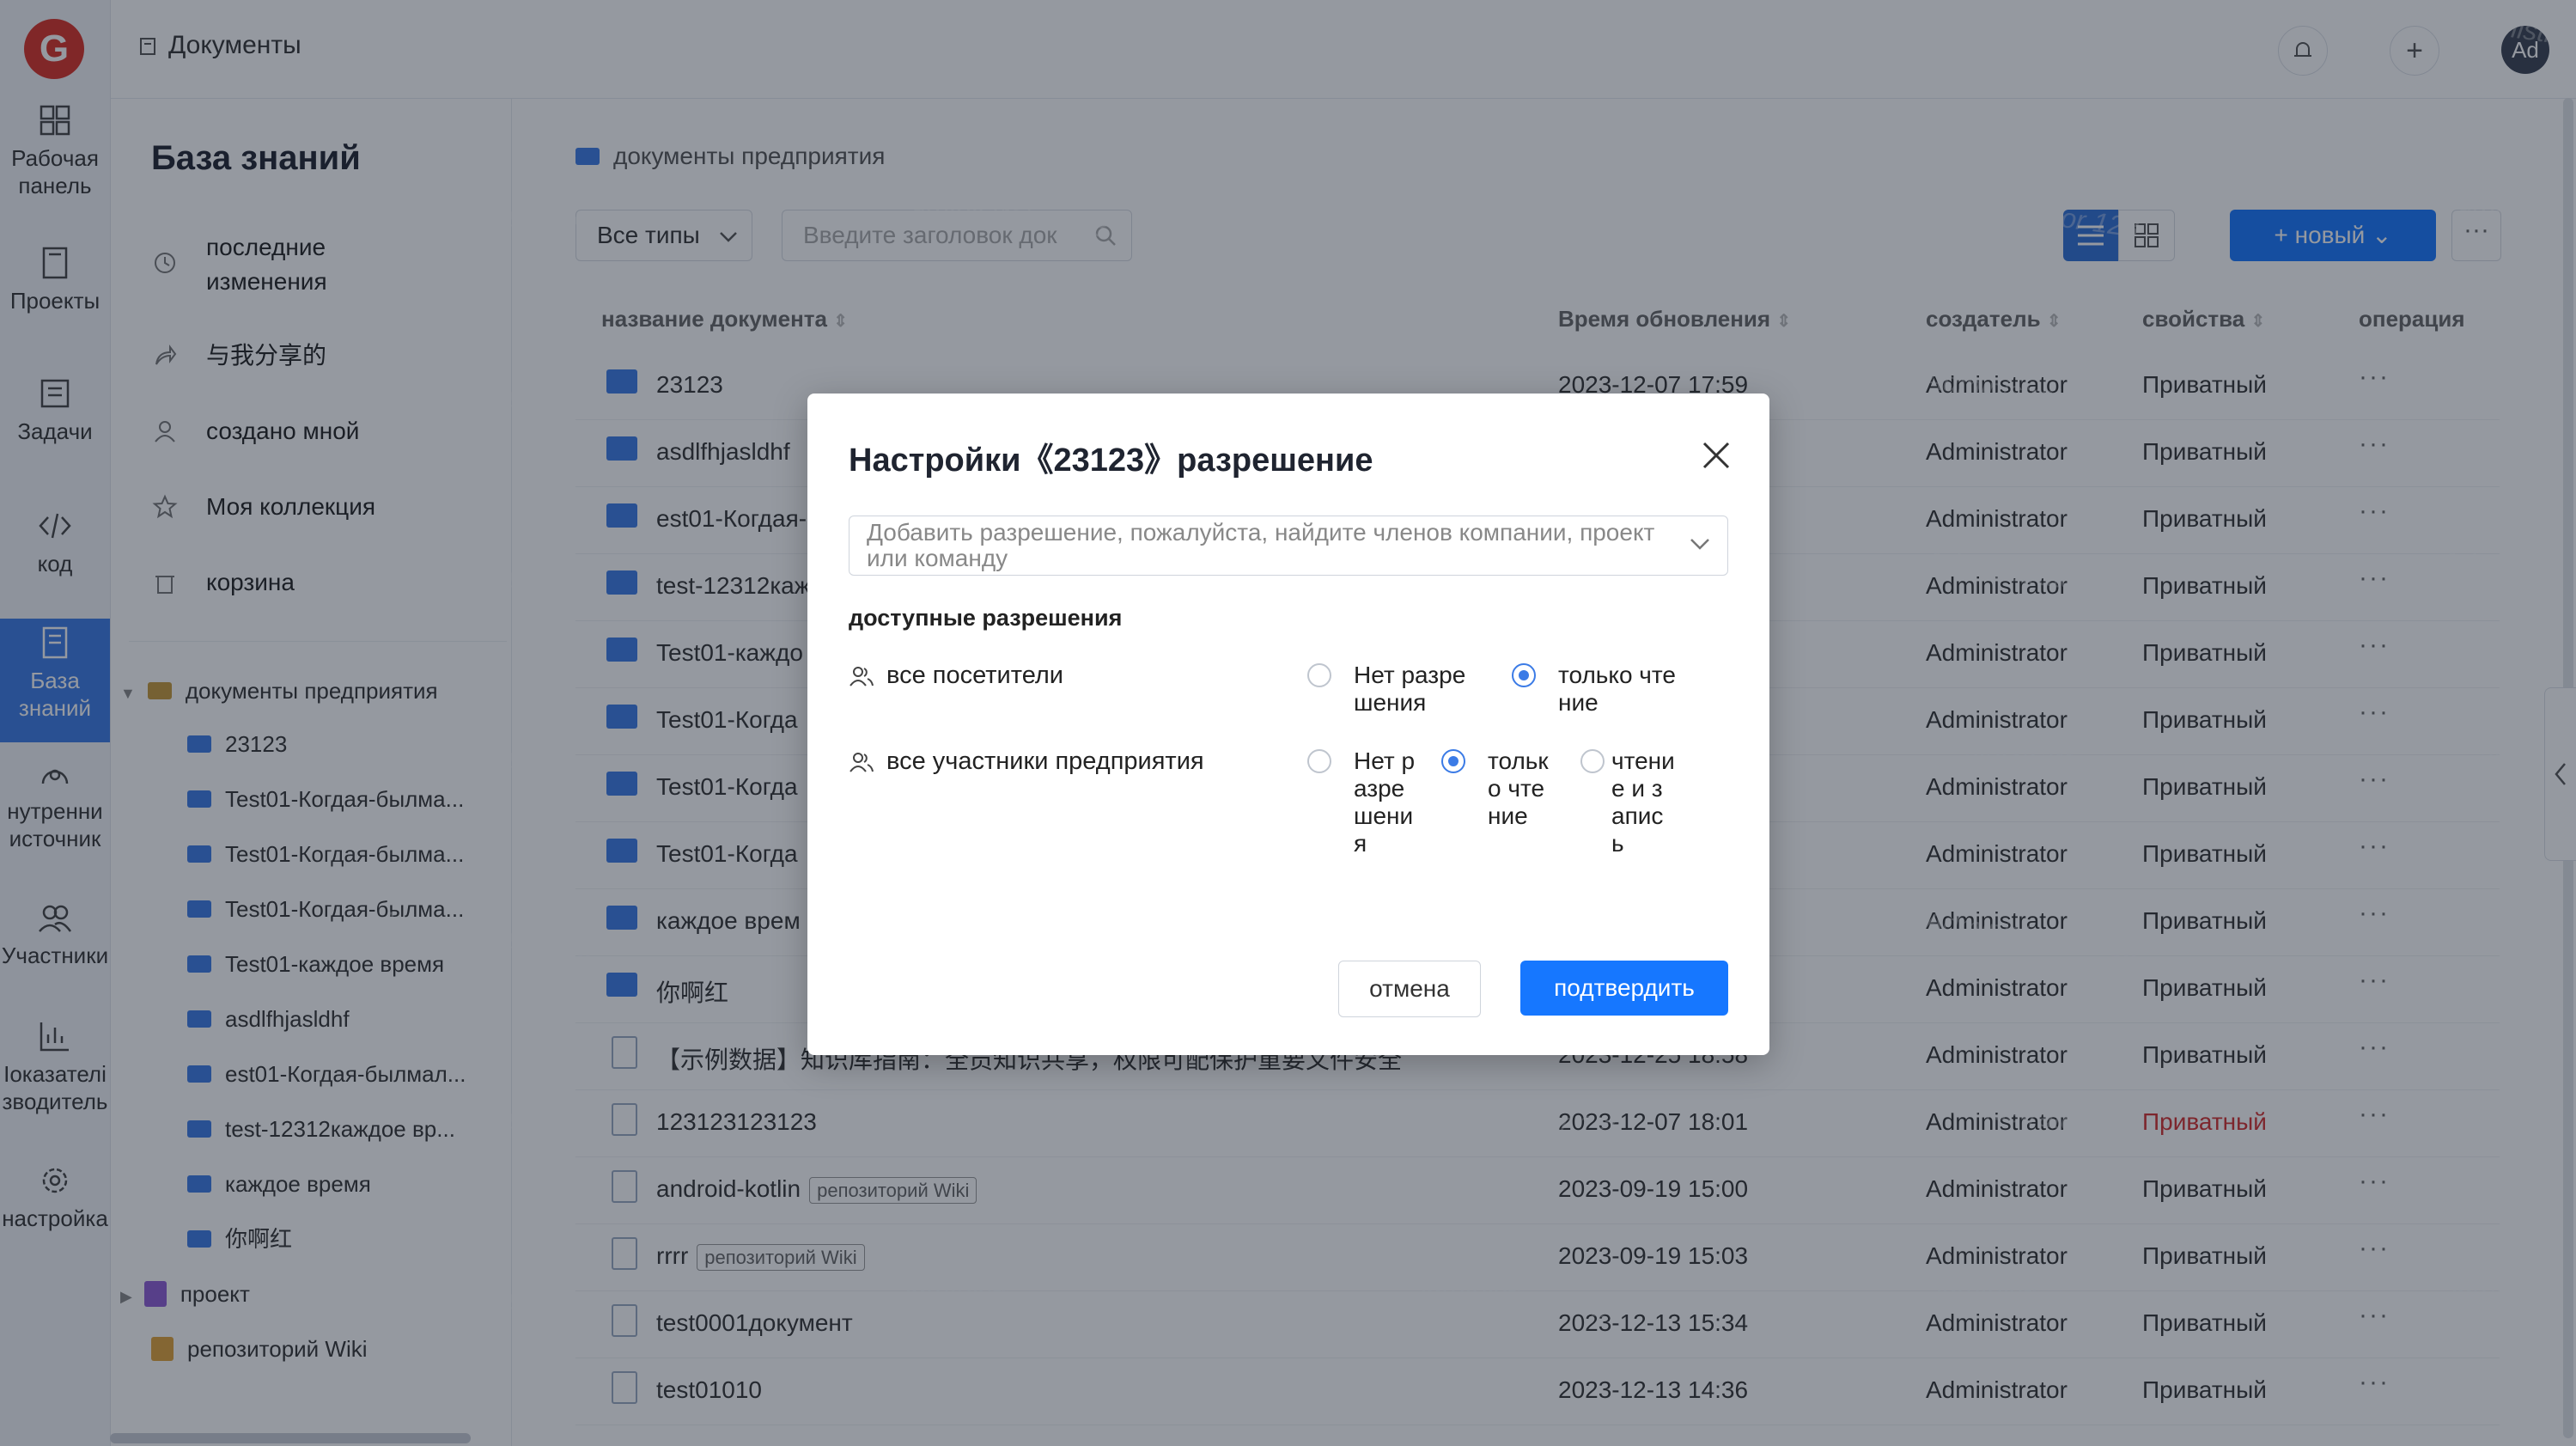 This screenshot has width=2576, height=1446. What do you see at coordinates (1409, 989) in the screenshot?
I see `cancel-button: отмена` at bounding box center [1409, 989].